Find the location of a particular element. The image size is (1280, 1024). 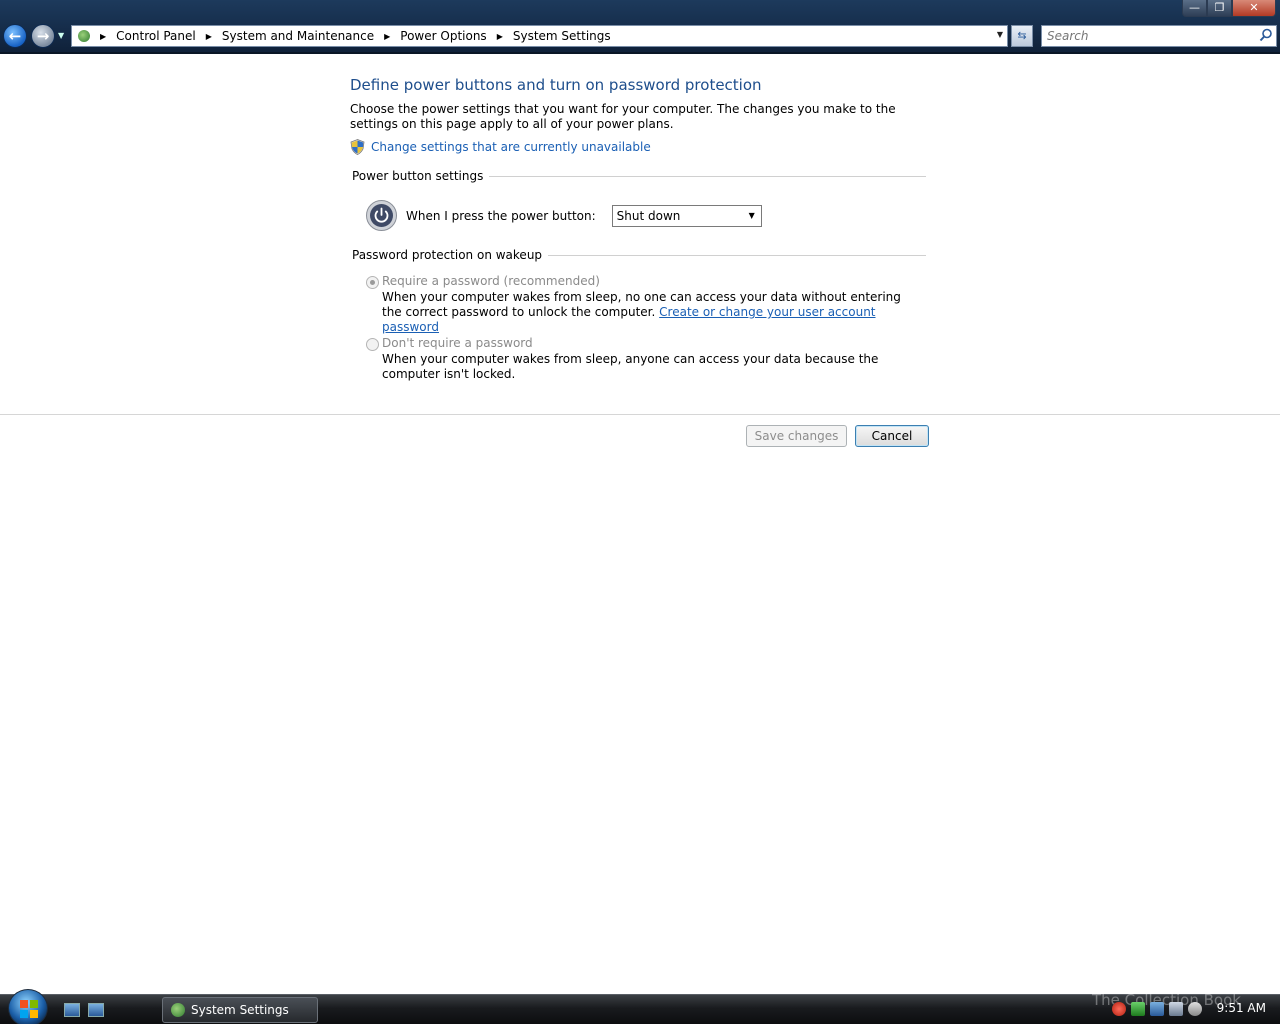

password-protection-header: Password protection on wakeup is located at coordinates (639, 255).